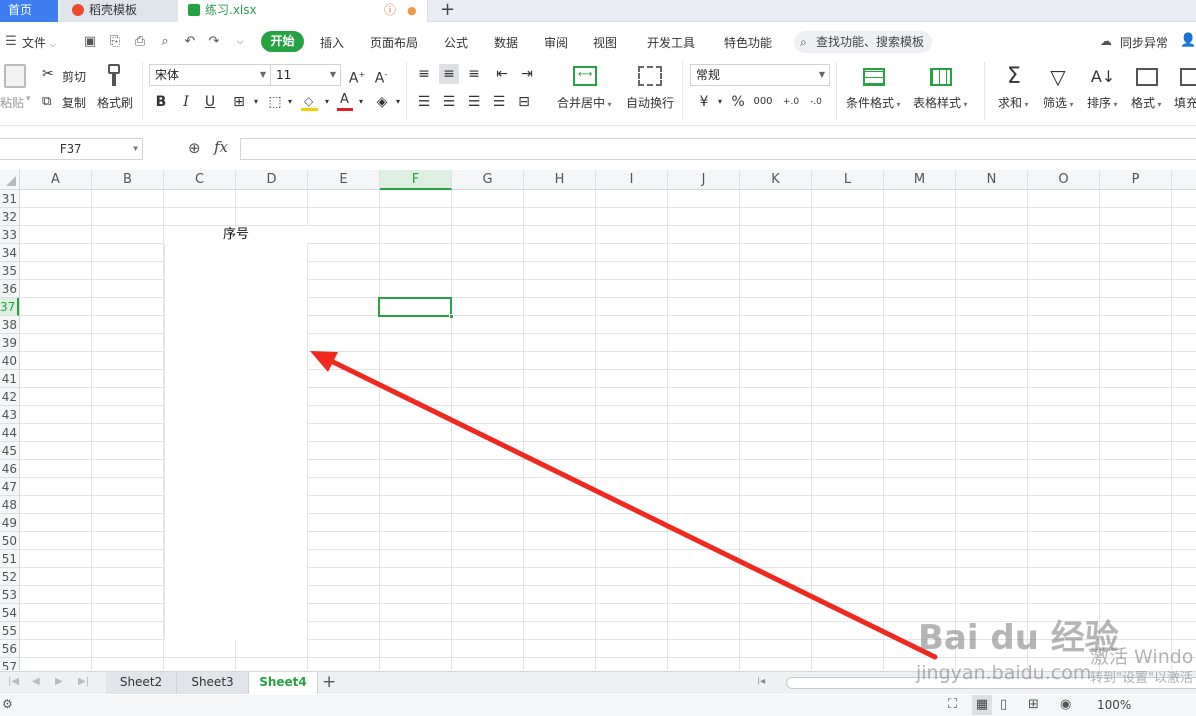 Image resolution: width=1196 pixels, height=716 pixels. I want to click on thousands-separator-button: 000, so click(763, 102).